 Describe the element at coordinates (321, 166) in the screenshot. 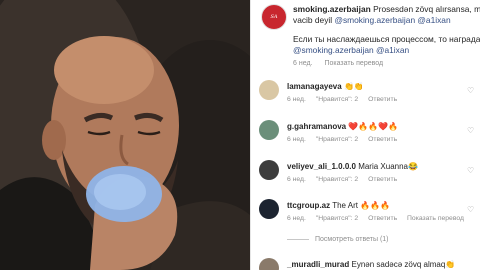

I see `comment-username: veliyev_ali_1.0.0.0` at that location.